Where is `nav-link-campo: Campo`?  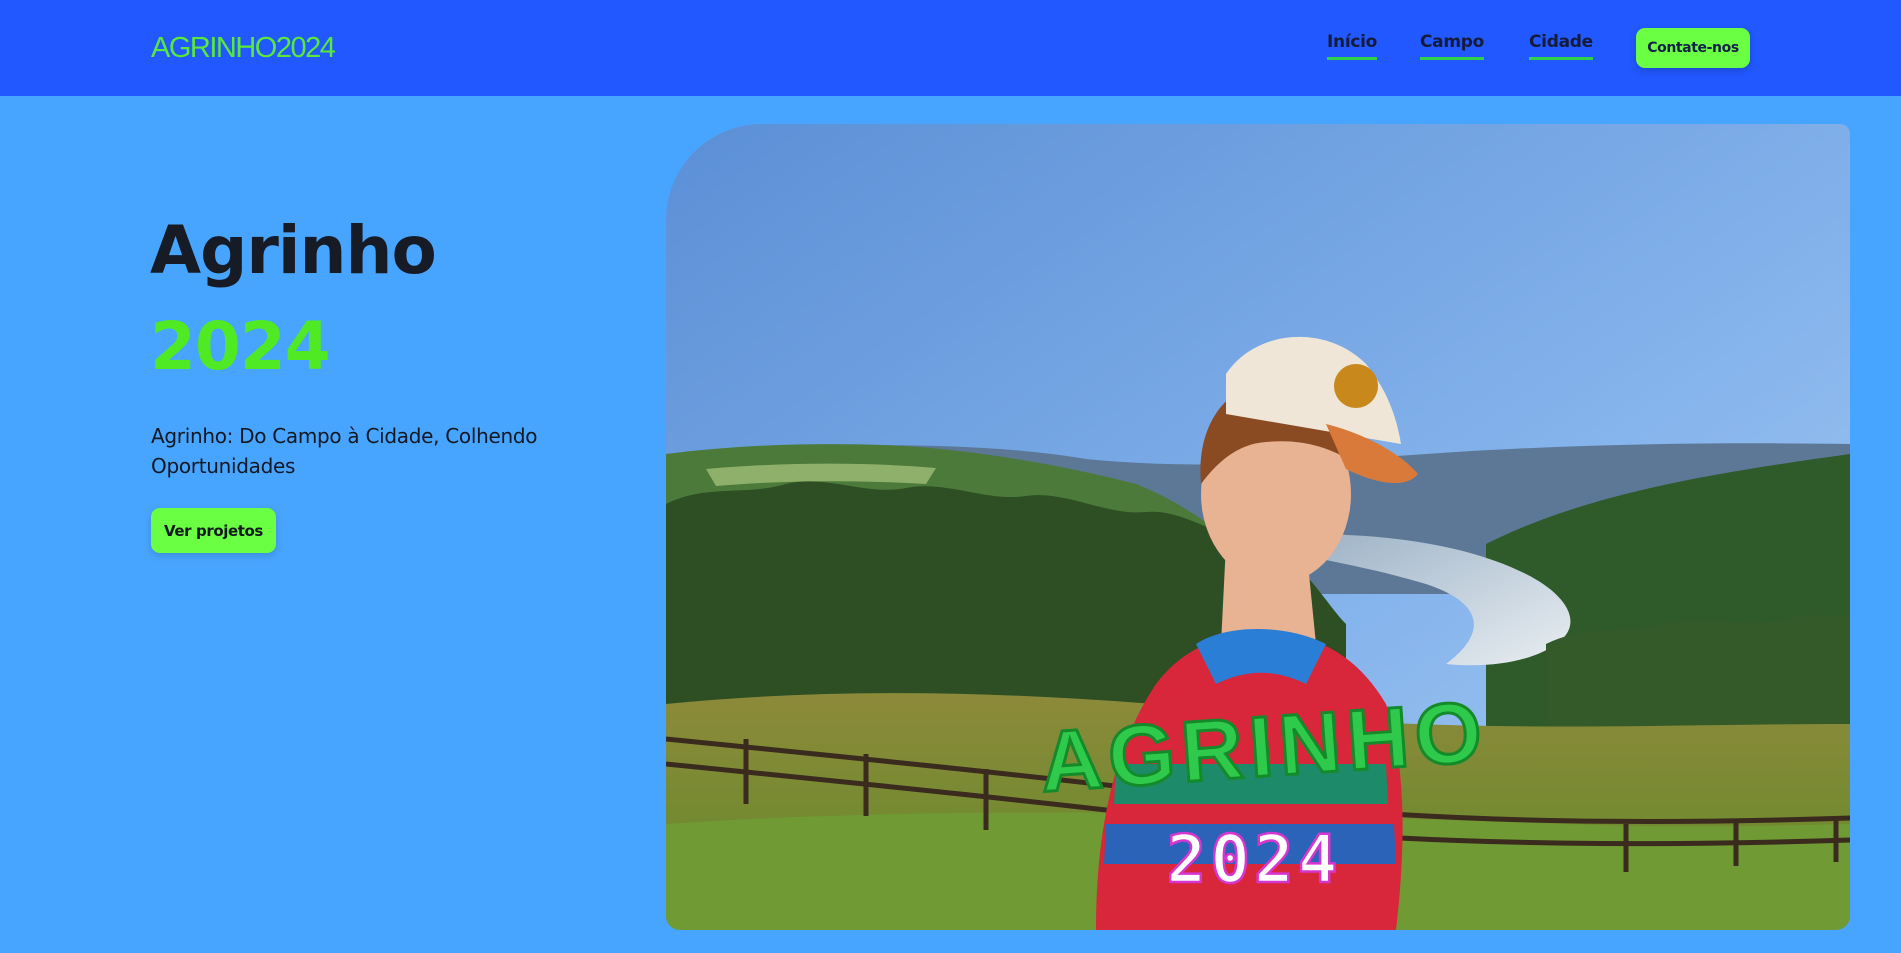
nav-link-campo: Campo is located at coordinates (1452, 45).